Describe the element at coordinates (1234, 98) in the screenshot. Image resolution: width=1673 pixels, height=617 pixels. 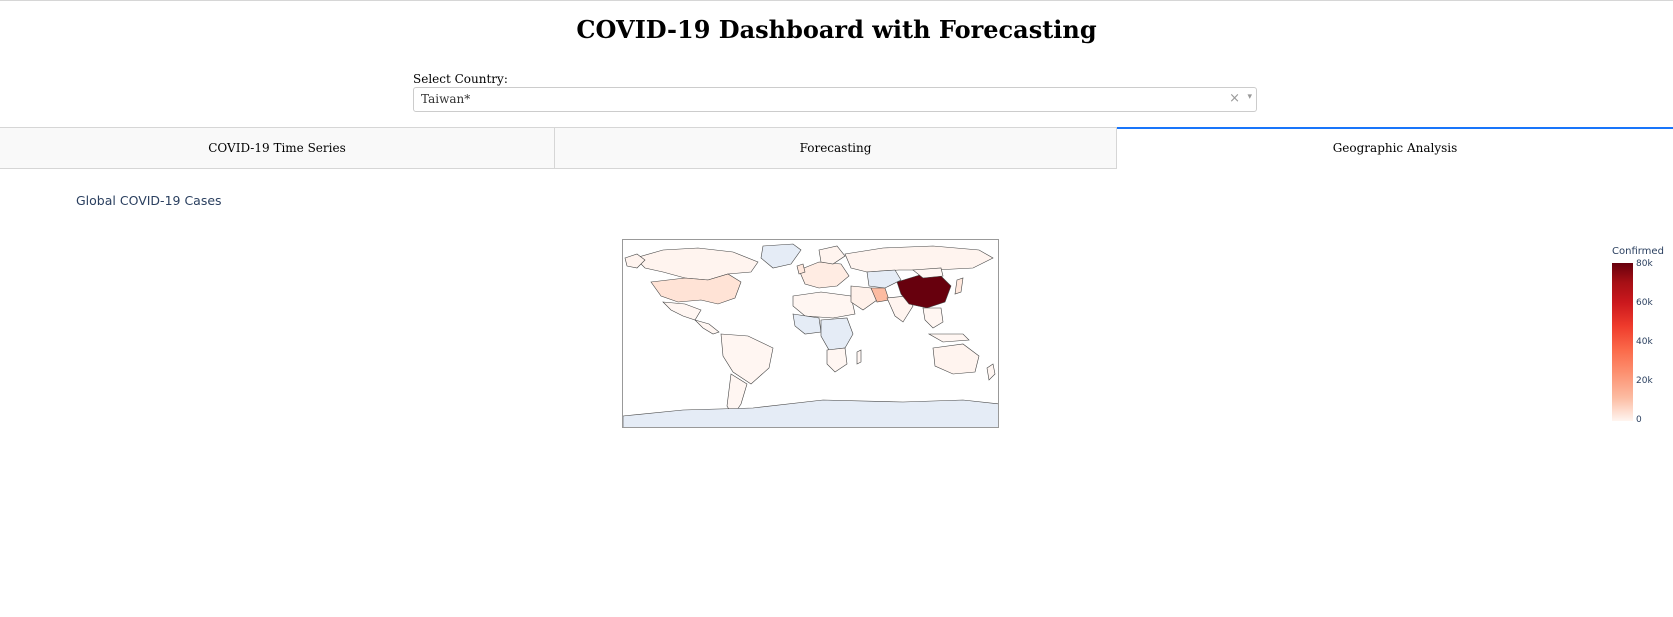
I see `clear-icon: ×` at that location.